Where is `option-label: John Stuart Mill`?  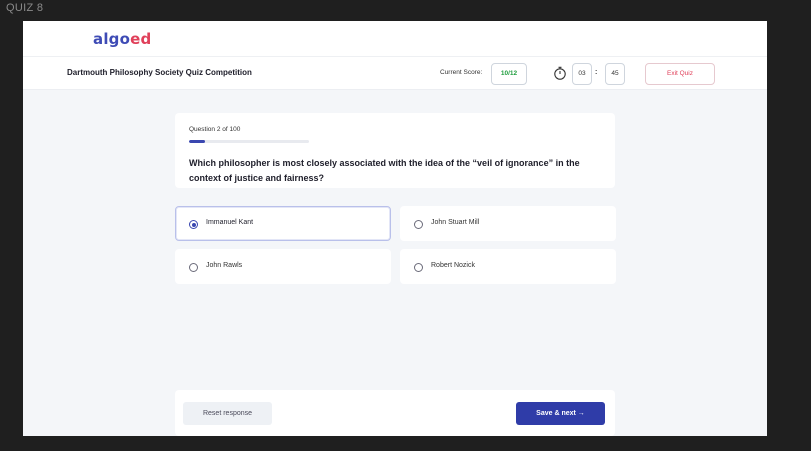 option-label: John Stuart Mill is located at coordinates (455, 222).